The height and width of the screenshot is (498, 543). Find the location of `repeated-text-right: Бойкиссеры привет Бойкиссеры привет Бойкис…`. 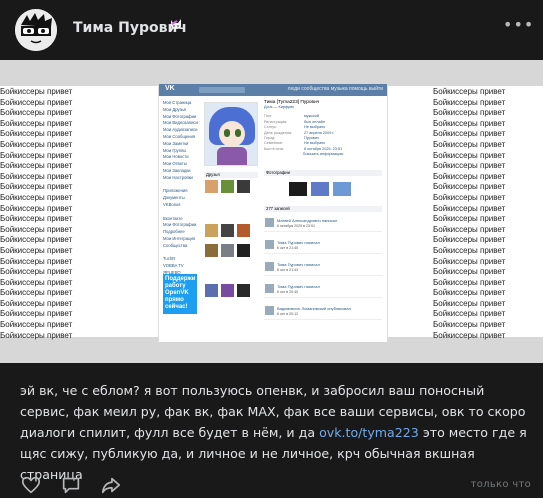

repeated-text-right: Бойкиссеры привет Бойкиссеры привет Бойкис… is located at coordinates (469, 214).